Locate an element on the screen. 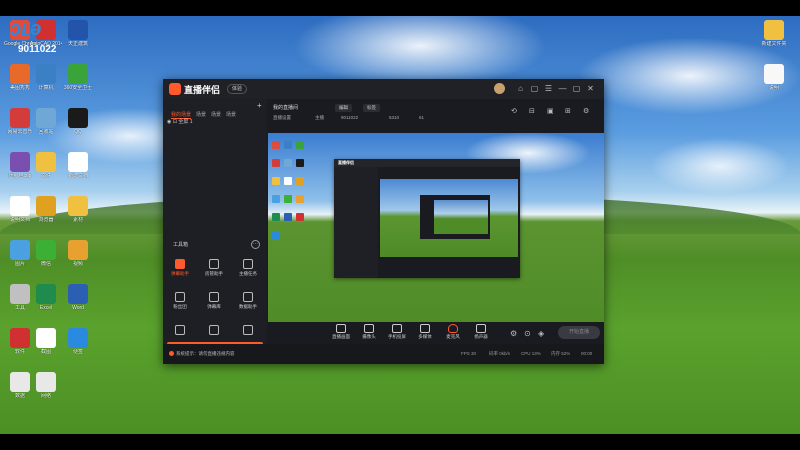 This screenshot has height=450, width=800. scene-tabs: 我的场景 场景 场景 场景 is located at coordinates (206, 111).